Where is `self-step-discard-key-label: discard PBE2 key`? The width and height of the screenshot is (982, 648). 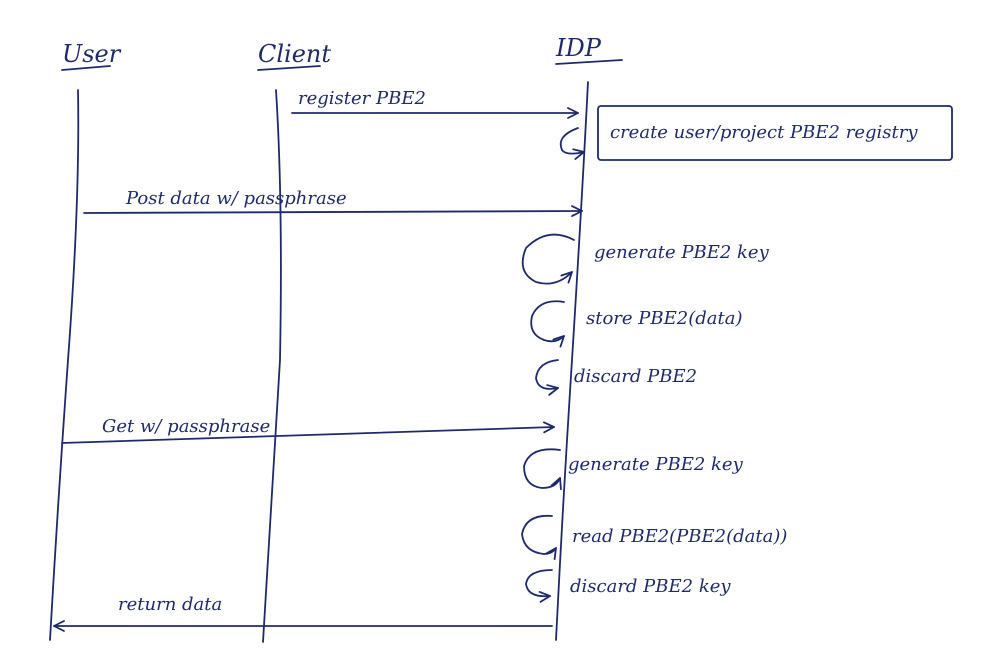
self-step-discard-key-label: discard PBE2 key is located at coordinates (650, 586).